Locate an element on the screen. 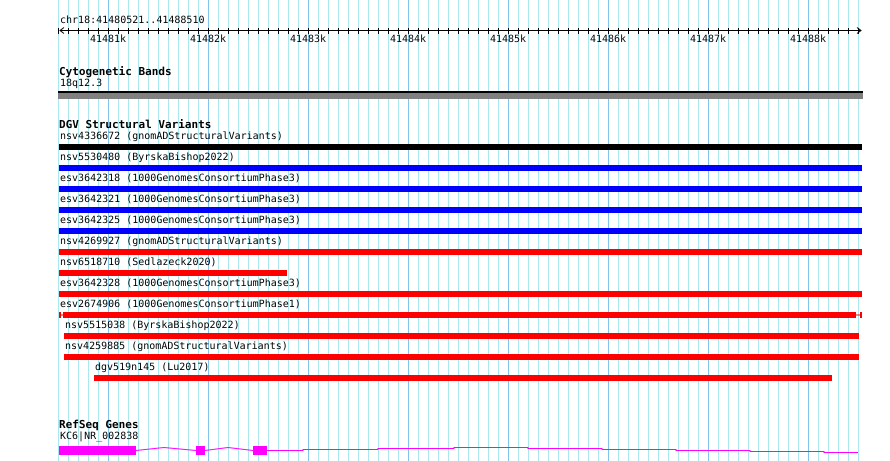 This screenshot has width=890, height=461. variant-label: nsv4269927 (gnomADStructuralVariants) is located at coordinates (171, 241).